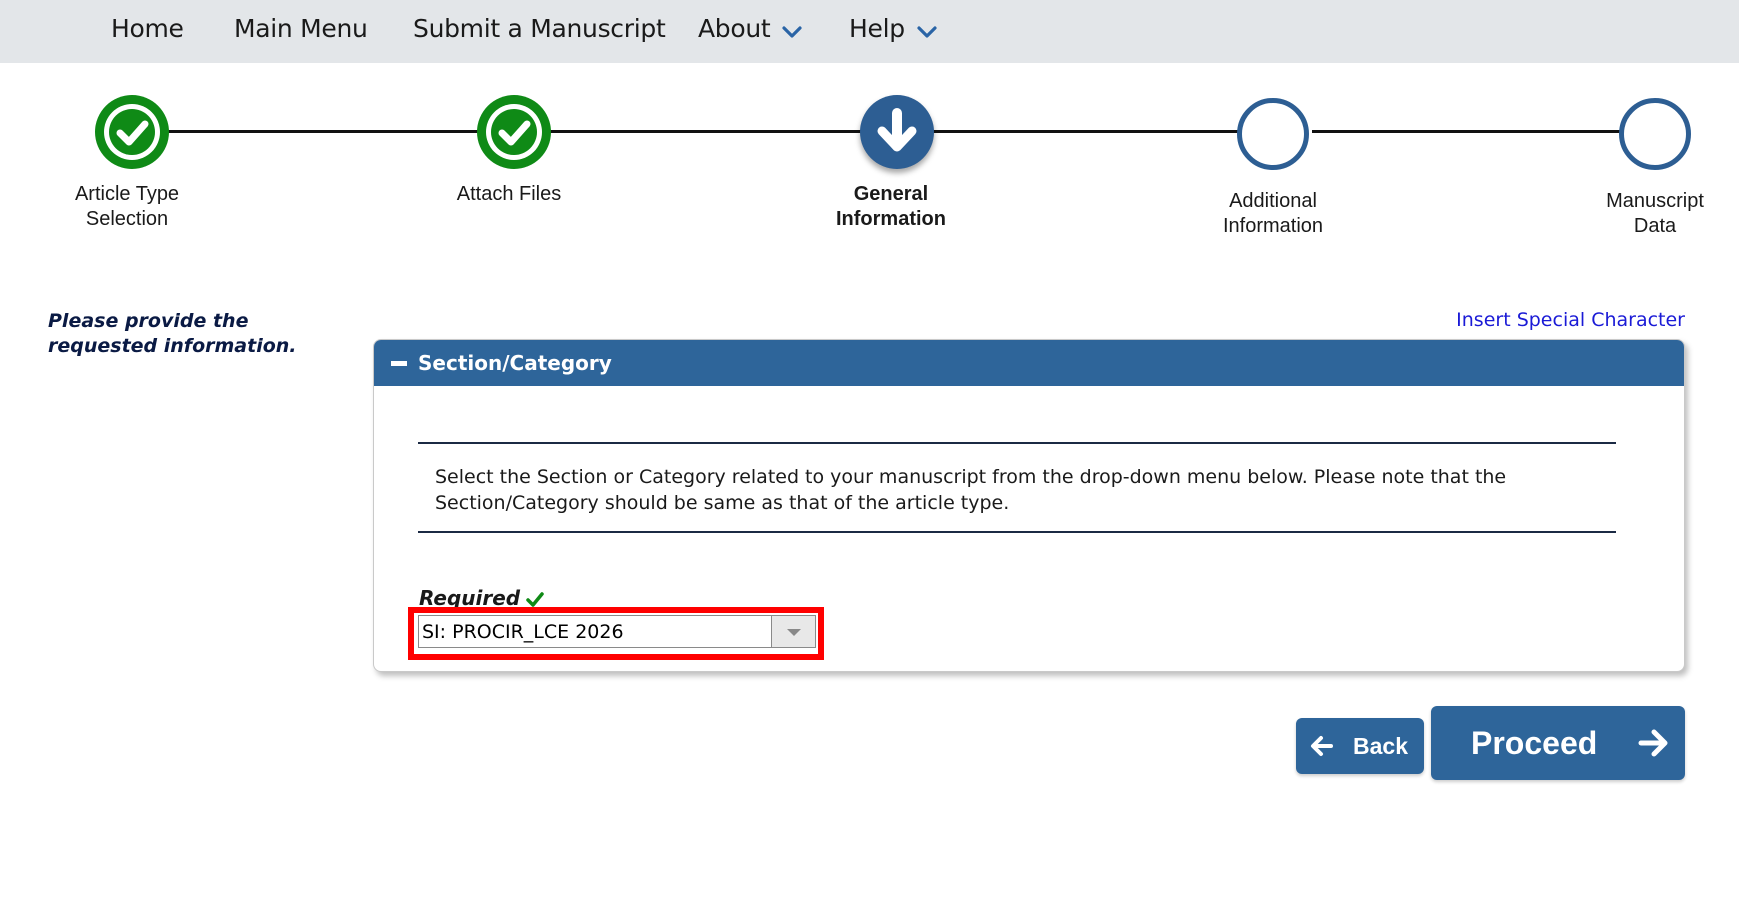  What do you see at coordinates (523, 632) in the screenshot?
I see `select-value: SI: PROCIR_LCE 2026` at bounding box center [523, 632].